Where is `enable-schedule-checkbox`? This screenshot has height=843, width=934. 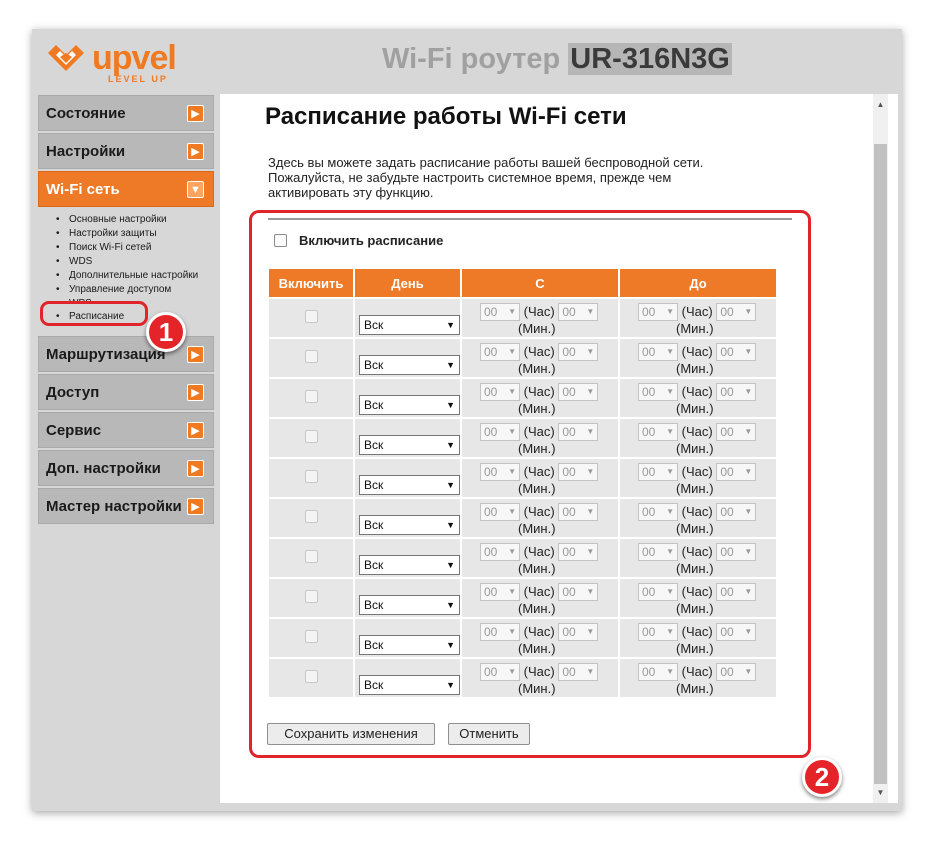
enable-schedule-checkbox is located at coordinates (280, 240).